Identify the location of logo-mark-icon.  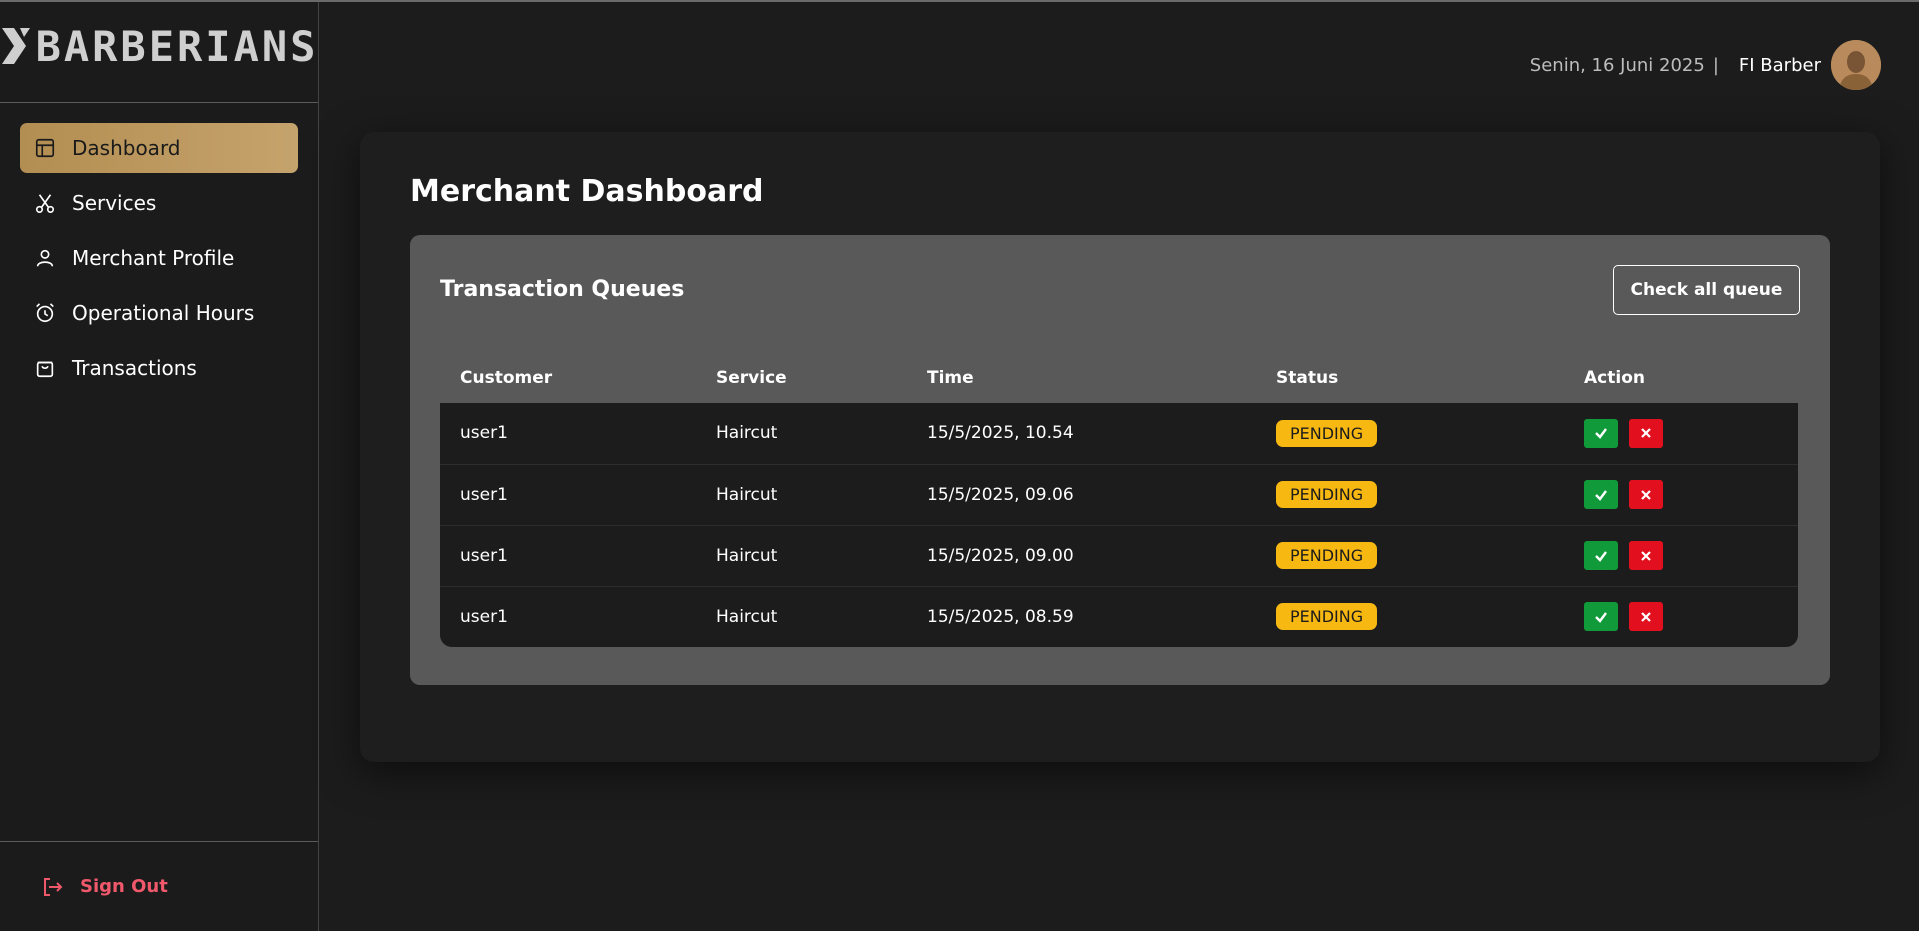
(15, 46).